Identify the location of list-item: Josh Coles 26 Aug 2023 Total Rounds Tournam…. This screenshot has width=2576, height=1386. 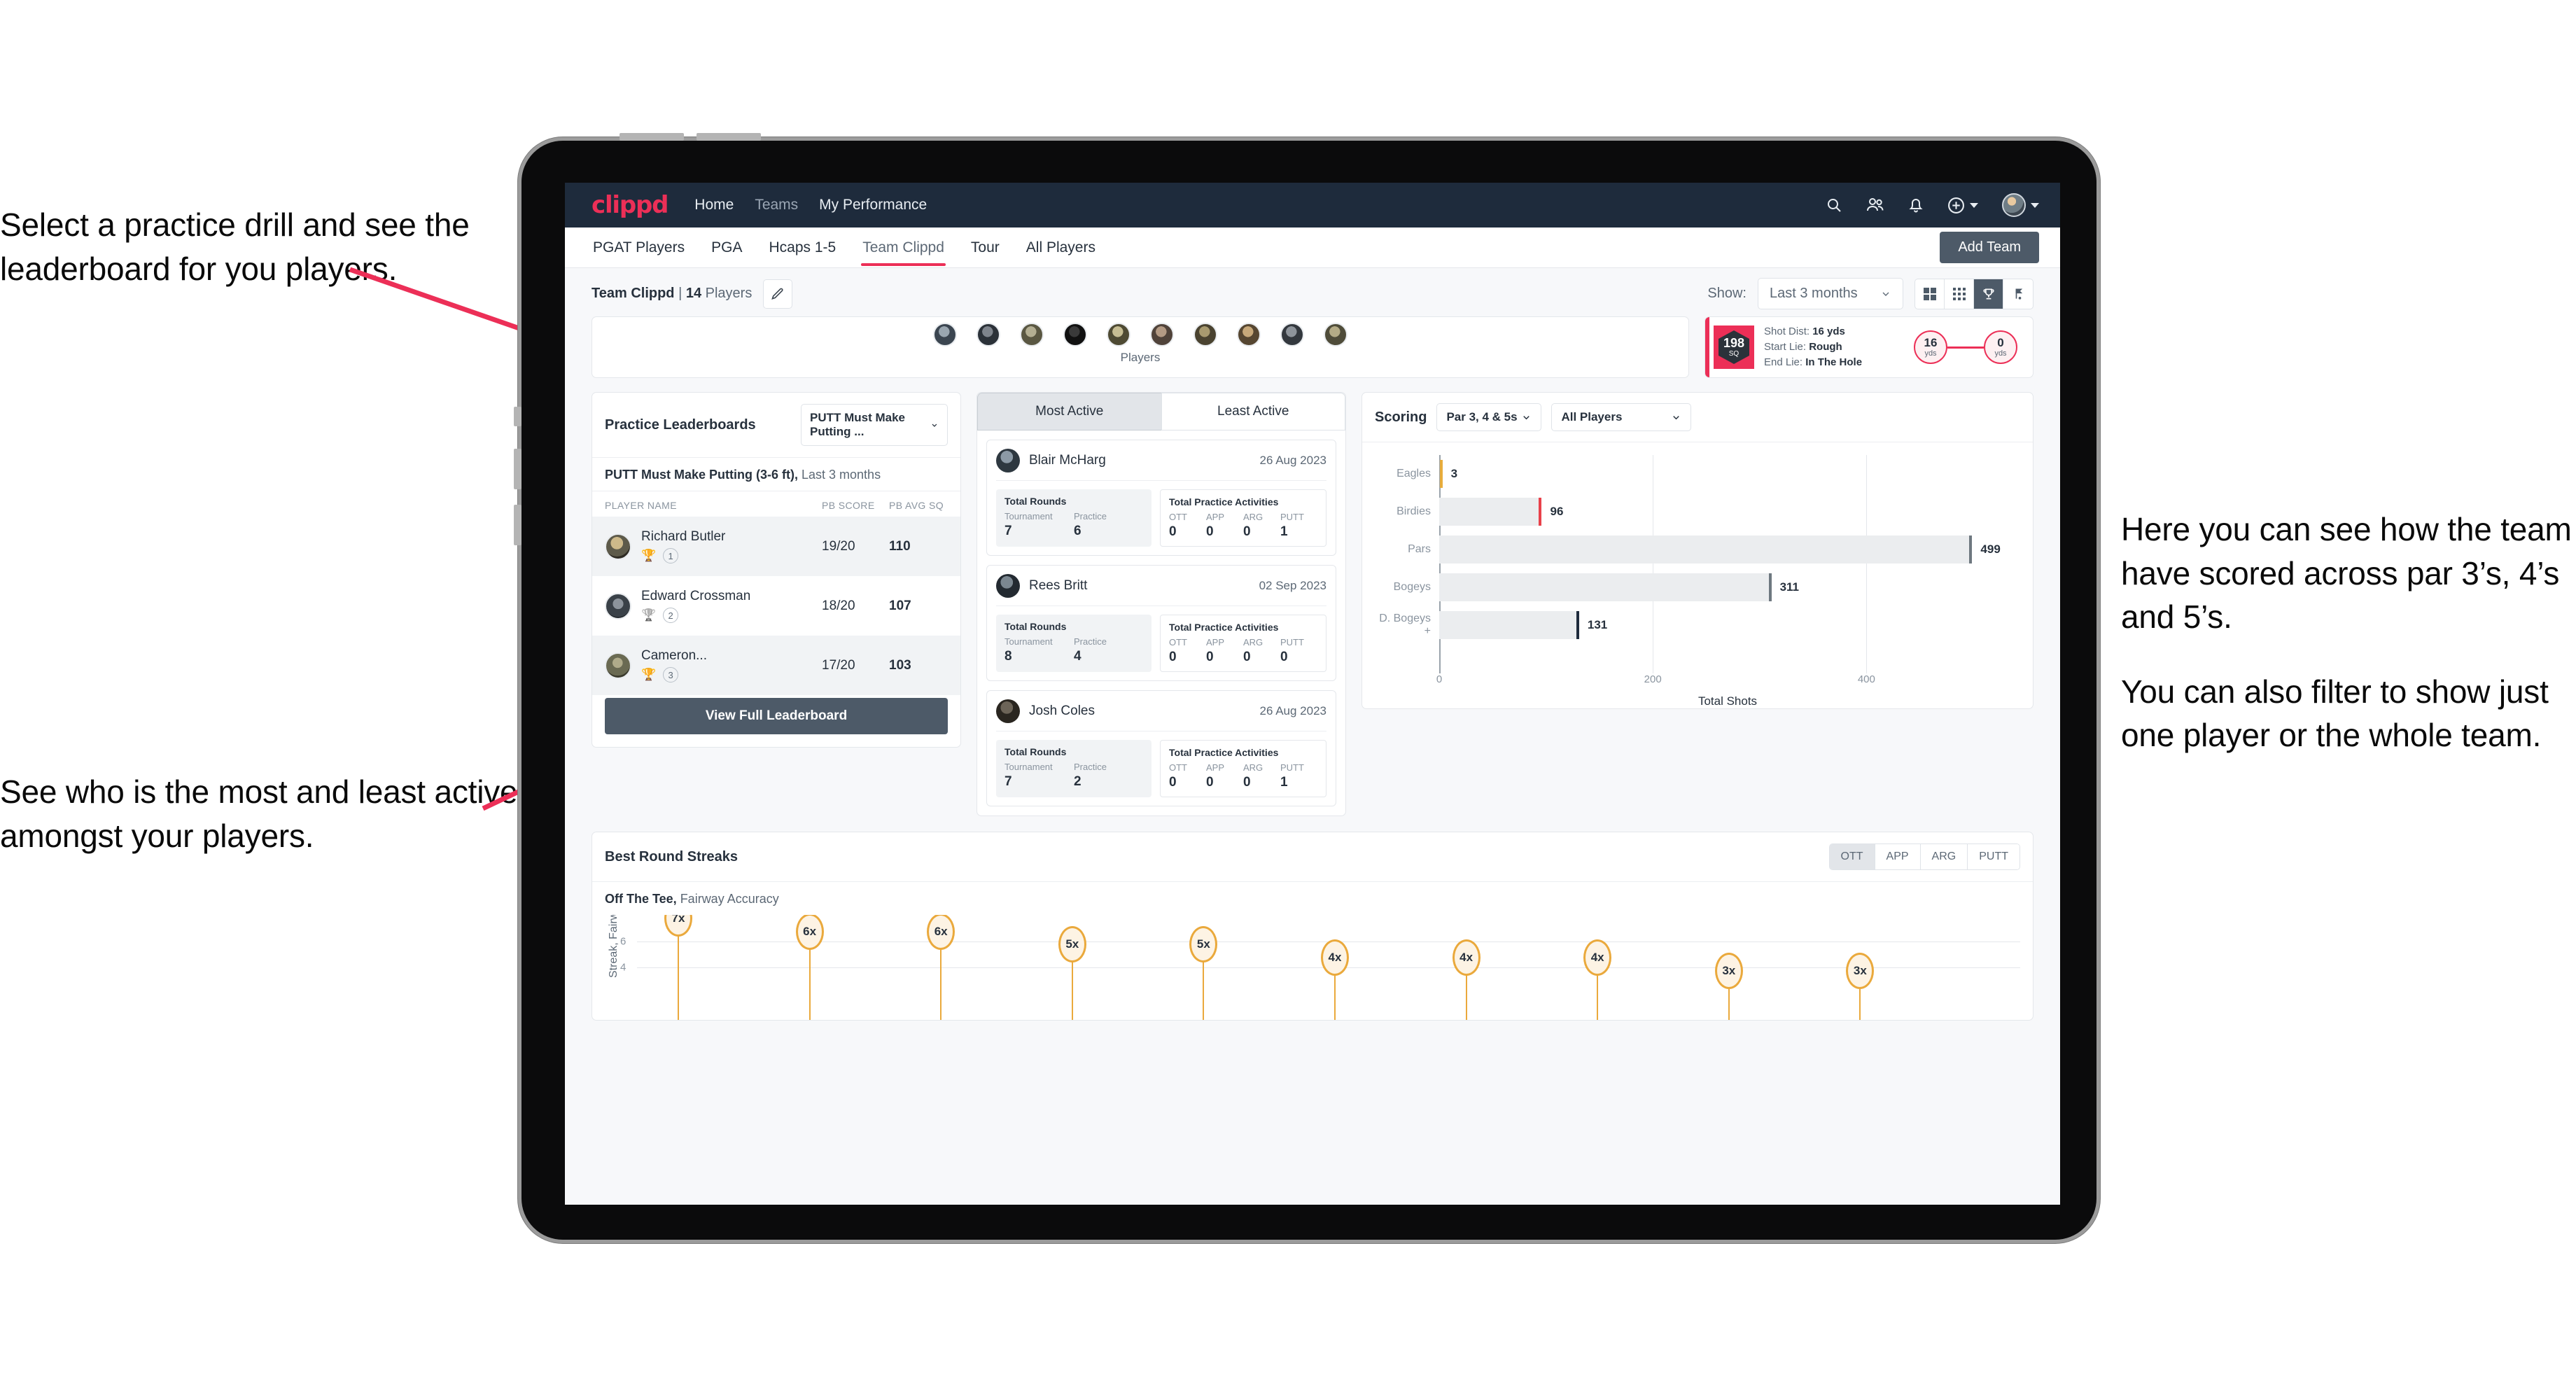
(1161, 748).